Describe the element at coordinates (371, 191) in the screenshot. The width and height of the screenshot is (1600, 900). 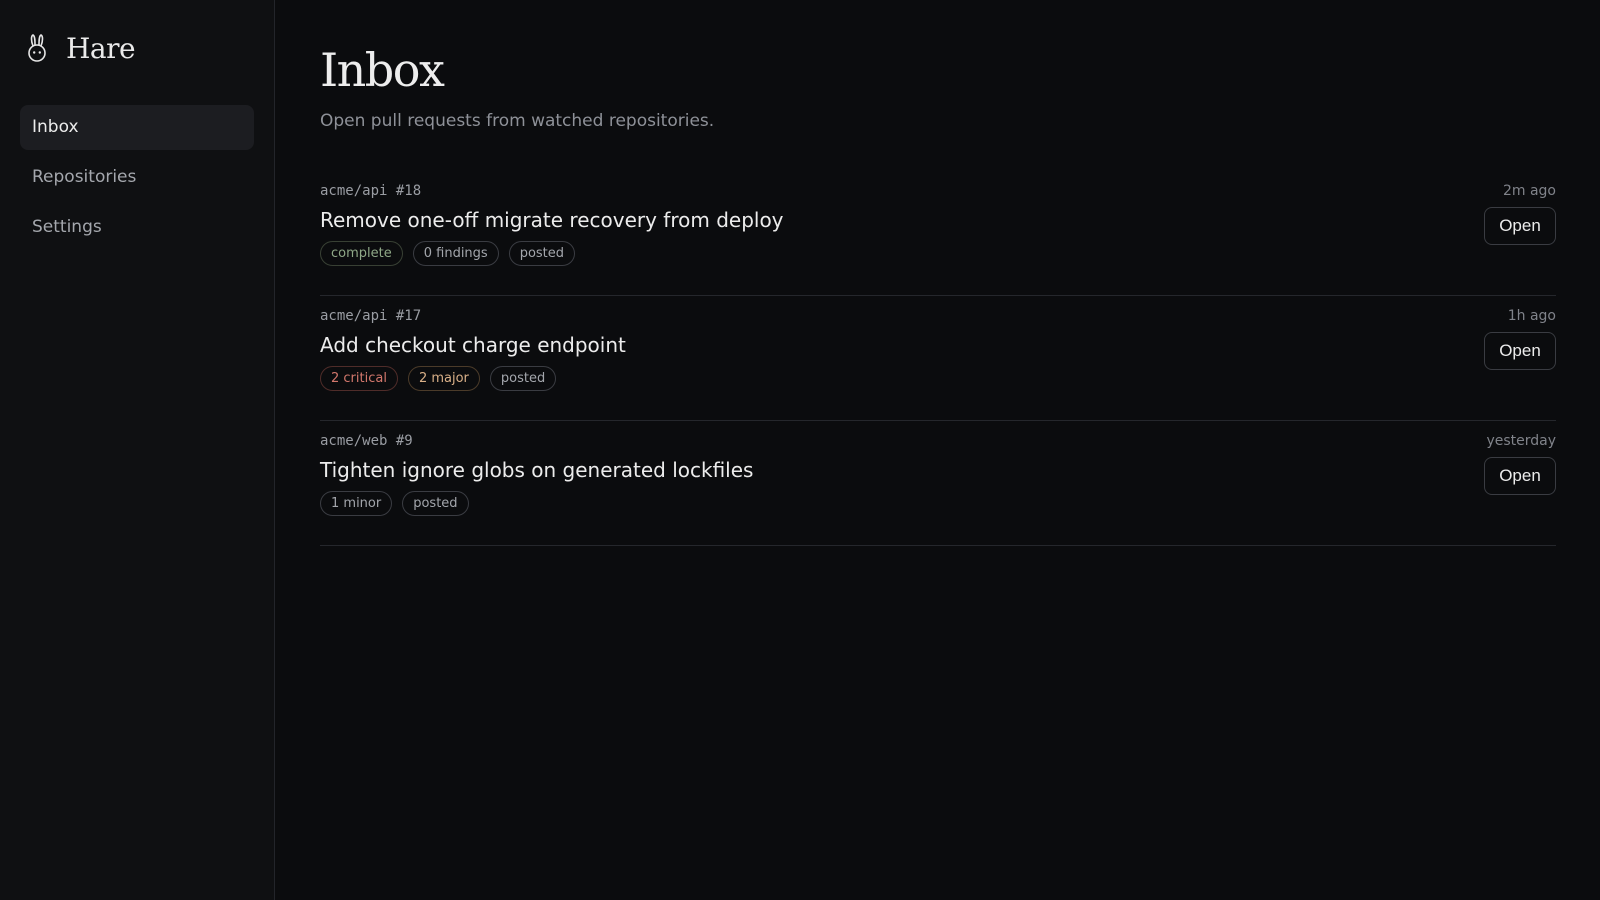
I see `pr-repo: acme/api #18` at that location.